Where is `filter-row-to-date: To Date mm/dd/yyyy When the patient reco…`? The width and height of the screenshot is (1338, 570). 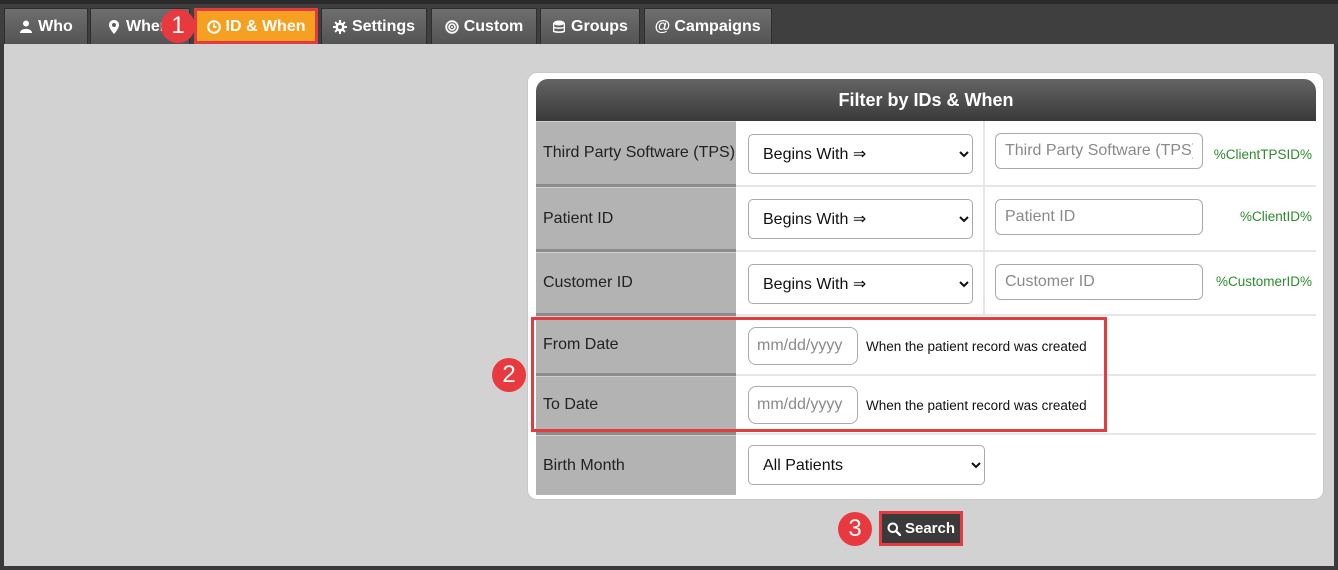
filter-row-to-date: To Date mm/dd/yyyy When the patient reco… is located at coordinates (926, 405).